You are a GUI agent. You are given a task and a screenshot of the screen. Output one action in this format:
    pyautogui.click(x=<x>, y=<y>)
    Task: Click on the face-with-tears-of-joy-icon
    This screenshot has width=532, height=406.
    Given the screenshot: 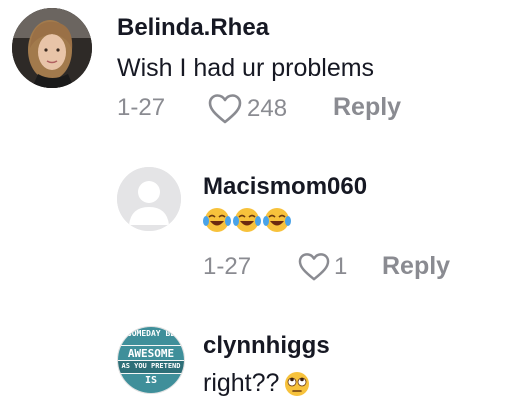 What is the action you would take?
    pyautogui.click(x=247, y=220)
    